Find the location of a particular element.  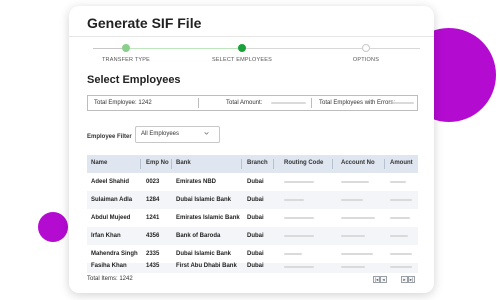

cell-name: Fasiha Khan is located at coordinates (109, 266).